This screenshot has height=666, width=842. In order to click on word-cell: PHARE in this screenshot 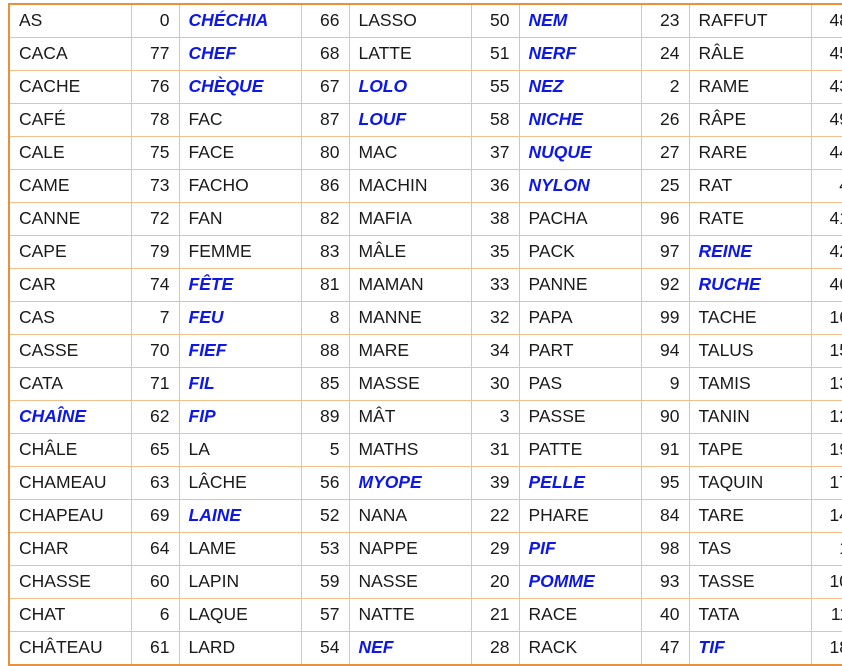, I will do `click(580, 516)`.